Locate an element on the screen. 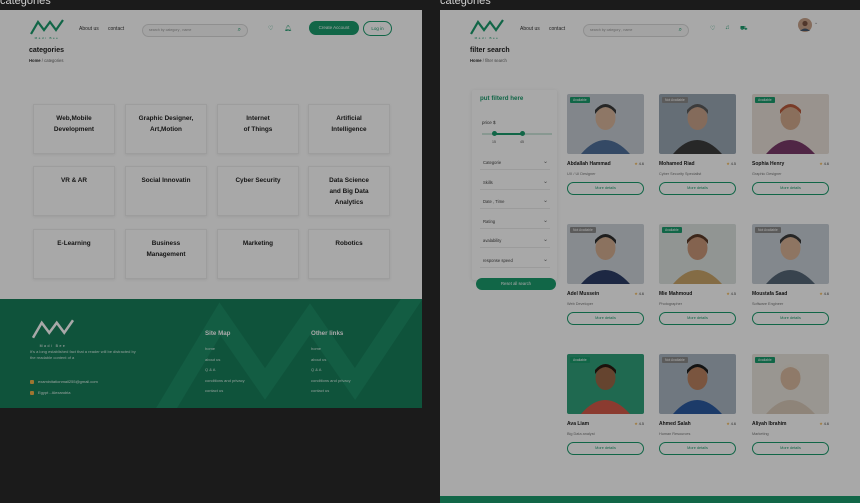 The width and height of the screenshot is (860, 503). bell-icon-right: ♫ is located at coordinates (727, 28).